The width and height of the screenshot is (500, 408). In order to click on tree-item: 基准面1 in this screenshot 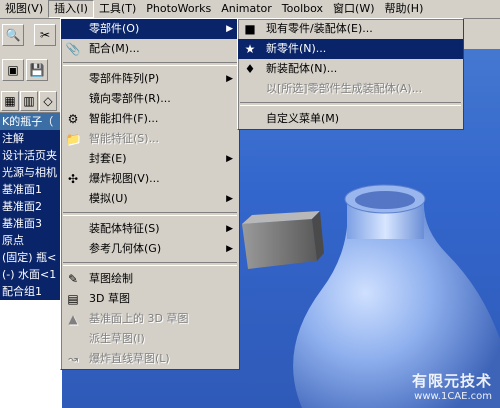, I will do `click(31, 189)`.